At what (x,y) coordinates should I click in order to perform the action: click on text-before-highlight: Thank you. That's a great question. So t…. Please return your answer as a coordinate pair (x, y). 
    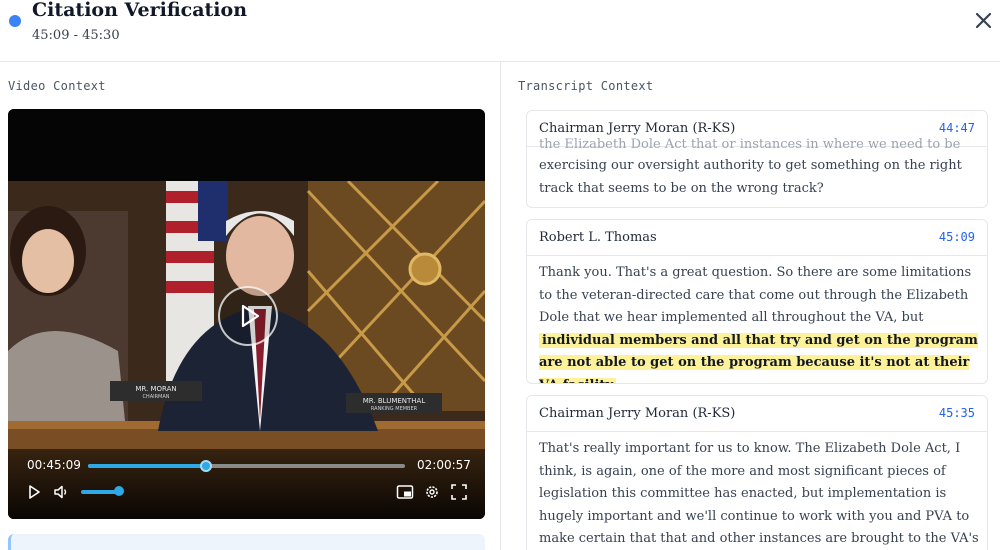
    Looking at the image, I should click on (755, 295).